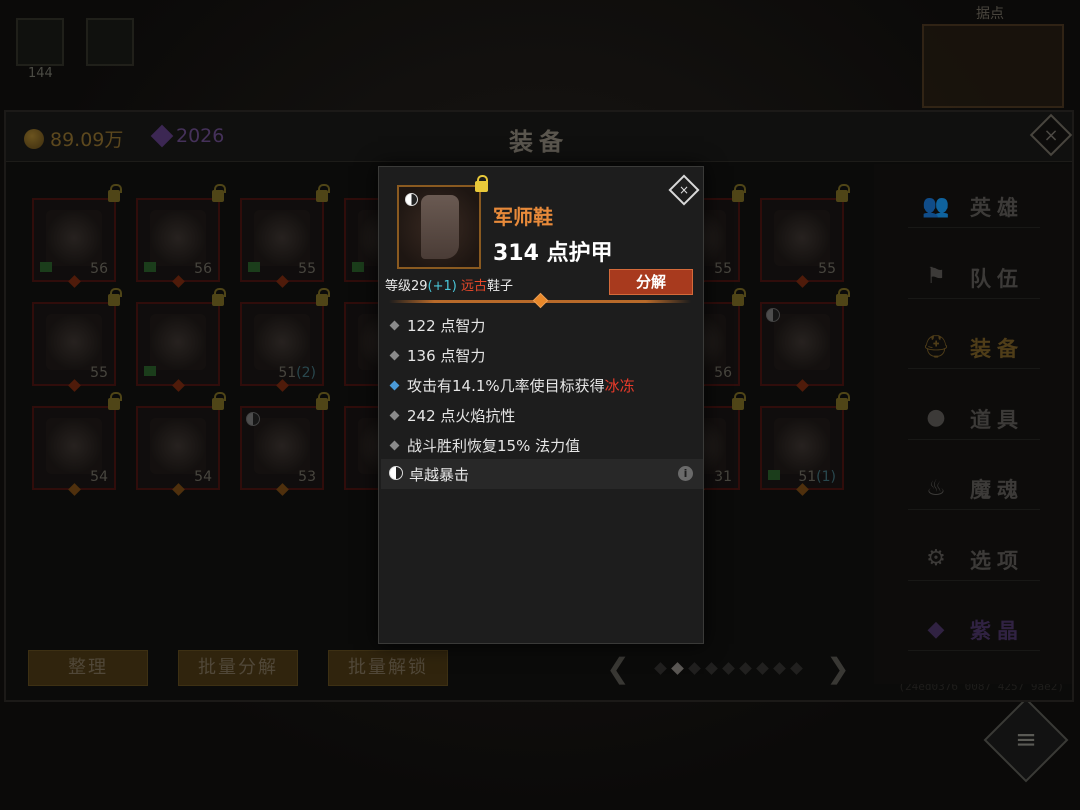 This screenshot has height=810, width=1080. Describe the element at coordinates (484, 445) in the screenshot. I see `item-stat: 战斗胜利恢复15% 法力值` at that location.